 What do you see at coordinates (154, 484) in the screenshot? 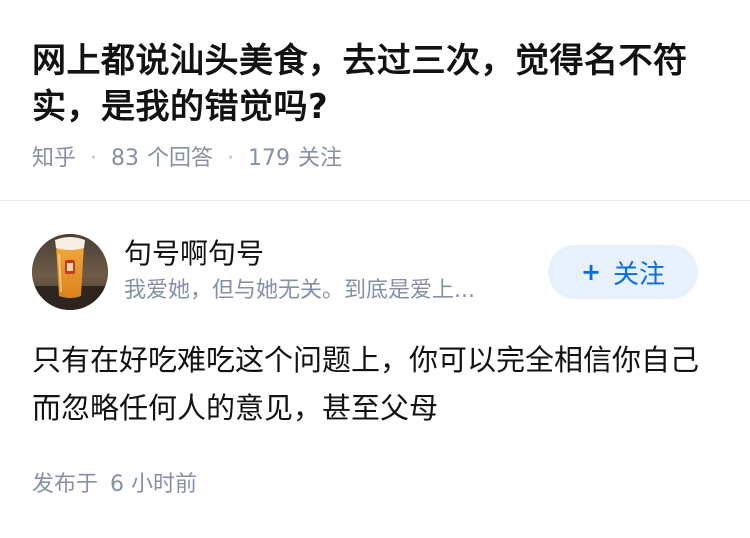
I see `publish-time-value: 6 小时前` at bounding box center [154, 484].